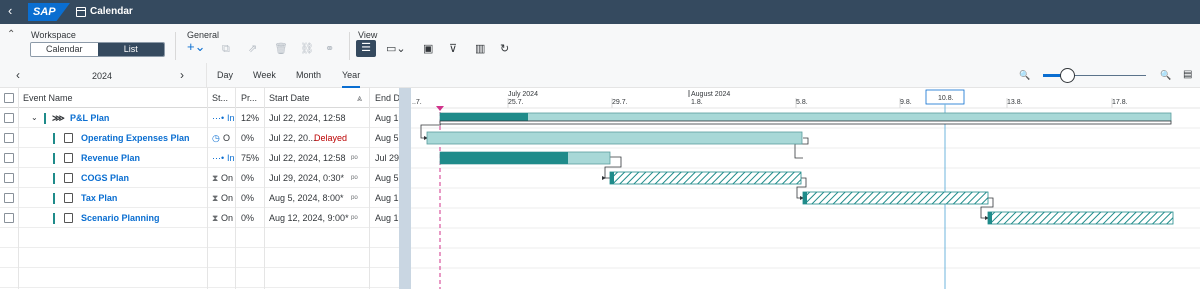 This screenshot has width=1200, height=289. I want to click on tab-day: Day, so click(225, 75).